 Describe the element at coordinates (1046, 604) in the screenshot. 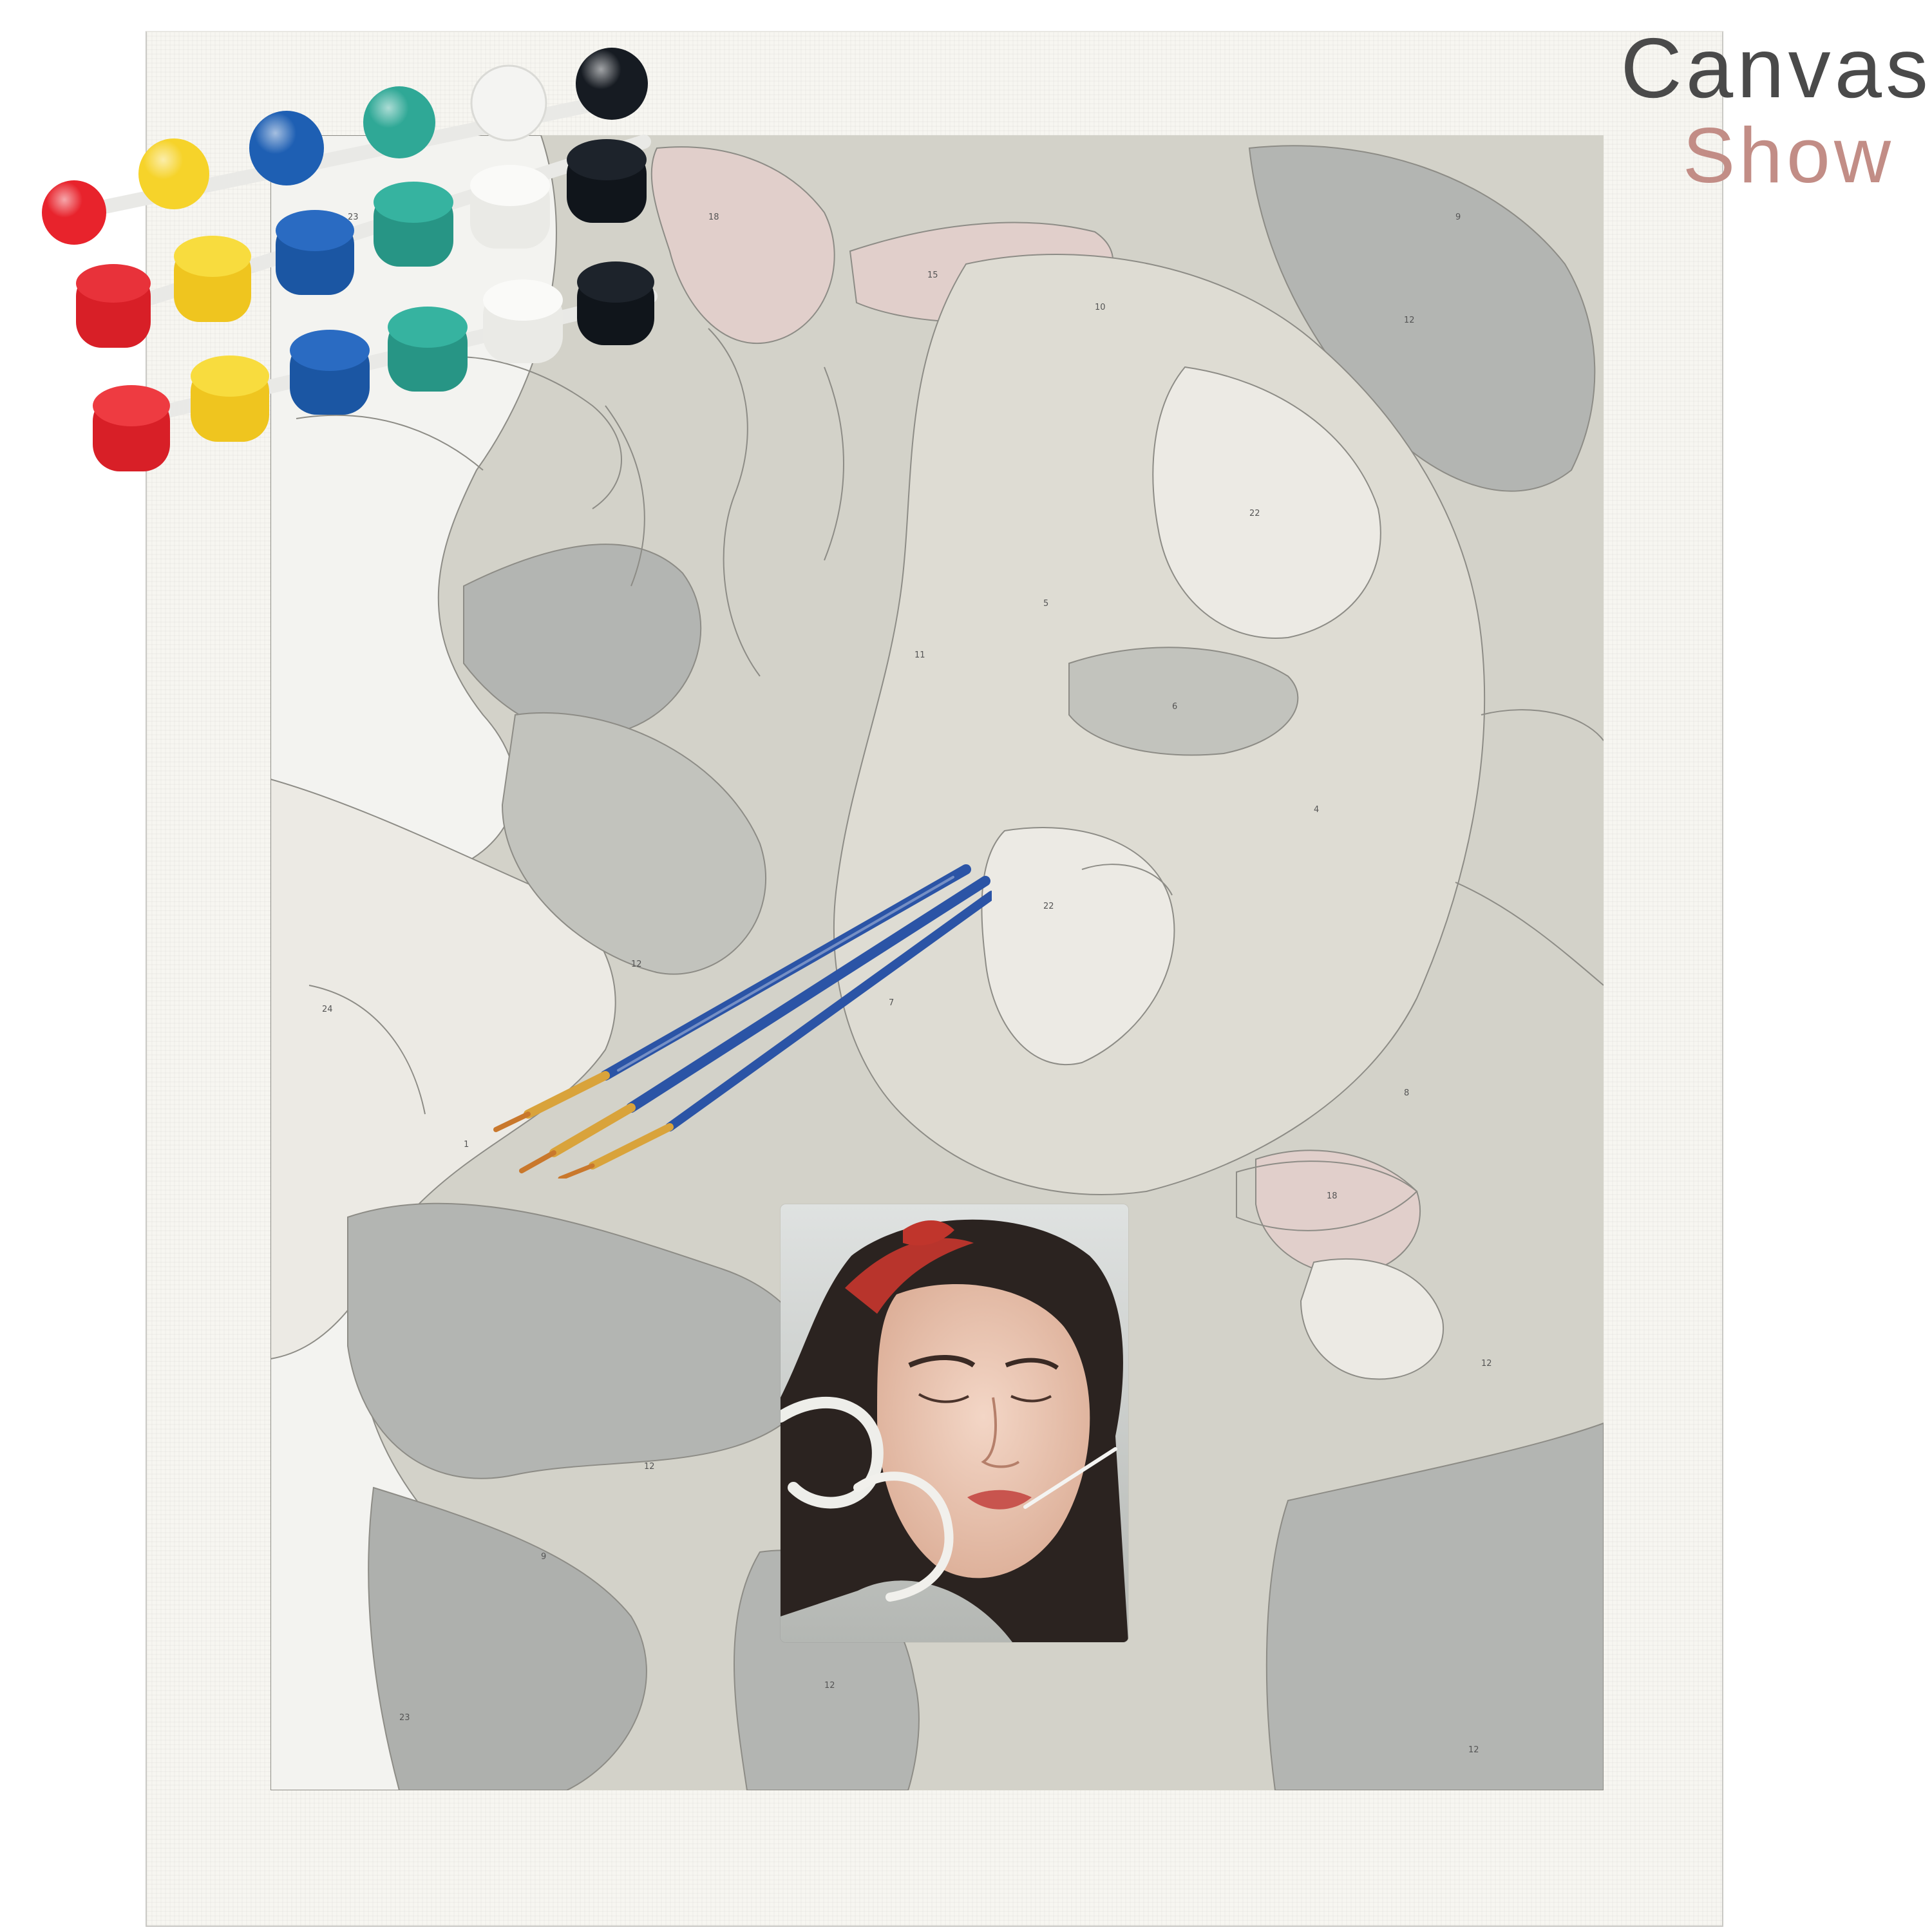

I see `pattern-number: 5` at that location.